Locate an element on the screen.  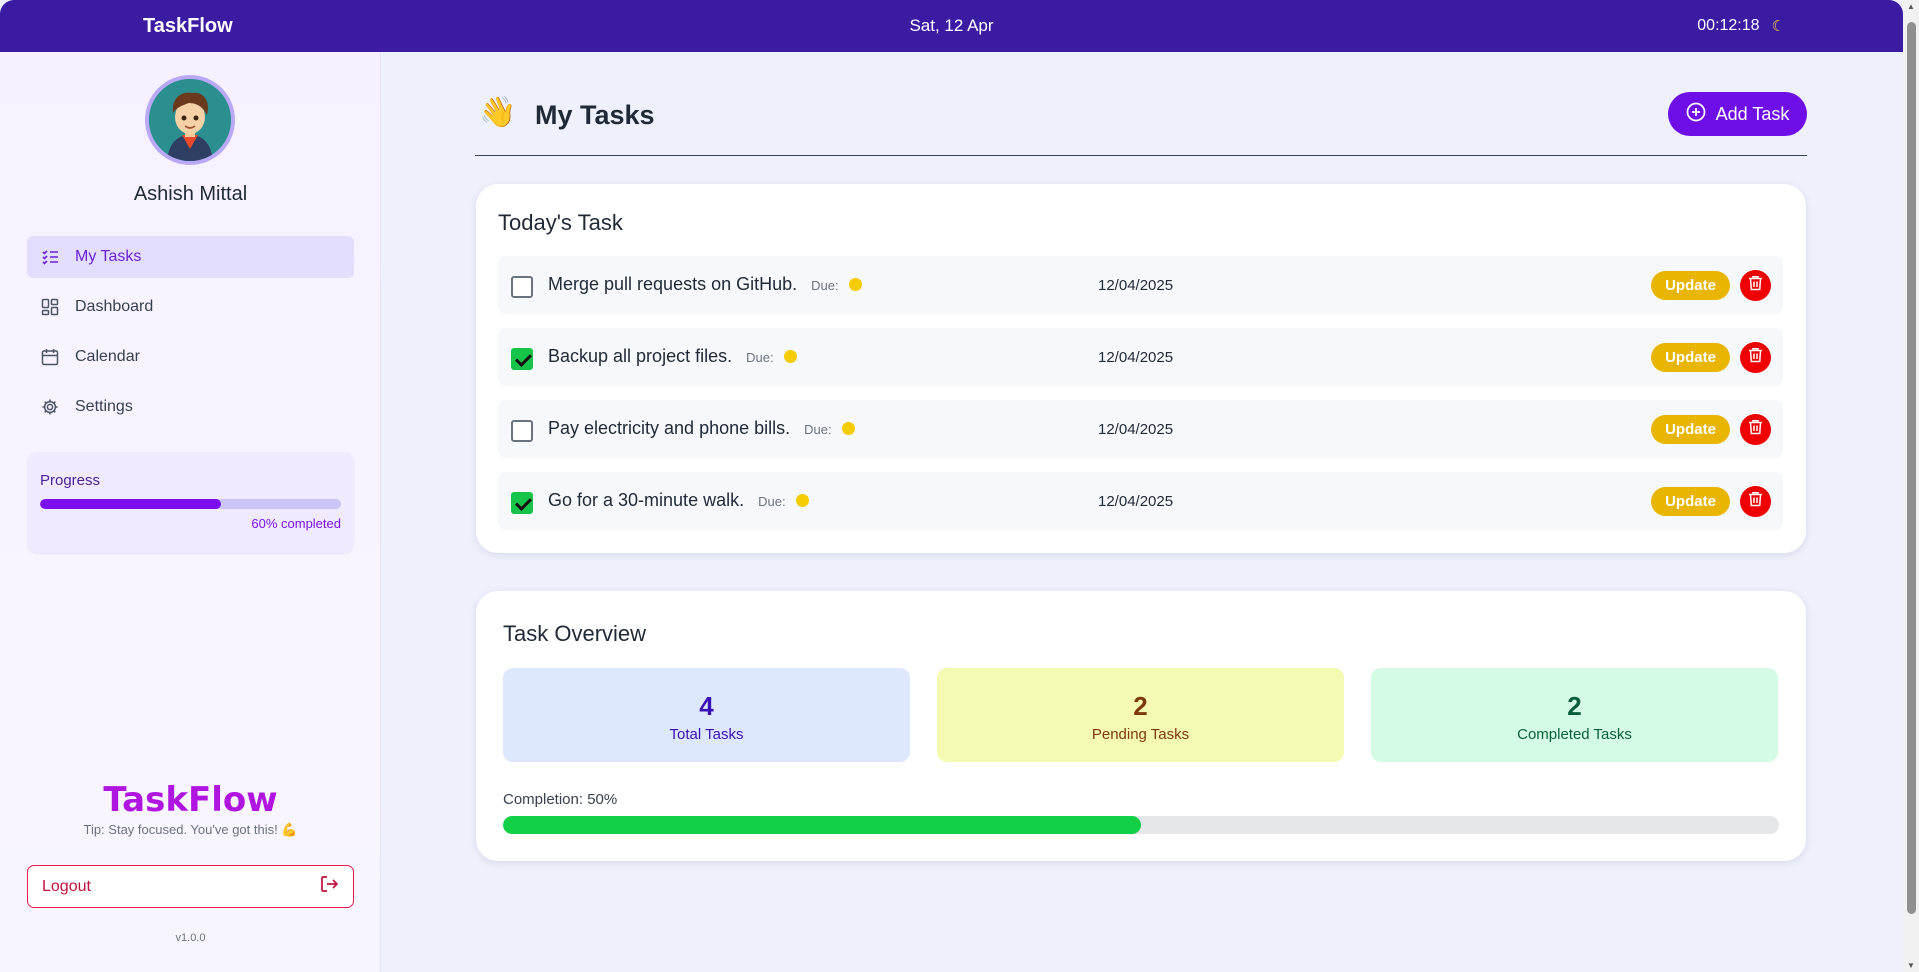
checklist-icon is located at coordinates (50, 257).